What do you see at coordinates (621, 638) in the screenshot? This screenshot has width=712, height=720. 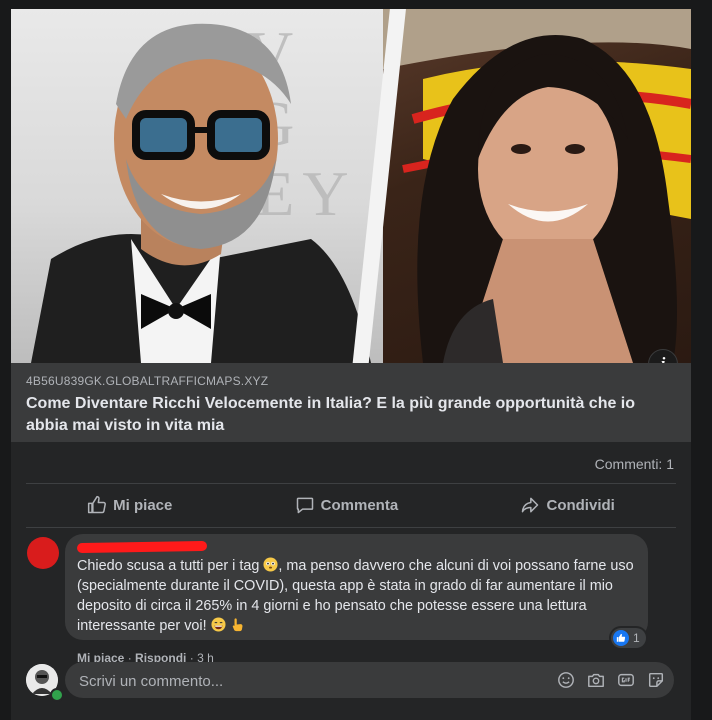 I see `like-reaction-icon` at bounding box center [621, 638].